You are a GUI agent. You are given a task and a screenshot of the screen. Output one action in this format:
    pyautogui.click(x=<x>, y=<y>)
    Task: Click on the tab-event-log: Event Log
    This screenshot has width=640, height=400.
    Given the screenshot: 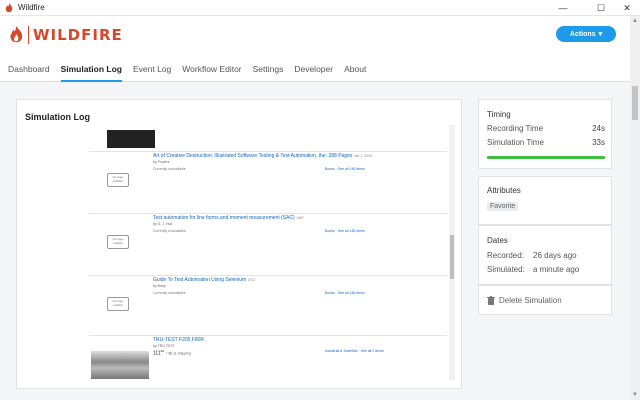 What is the action you would take?
    pyautogui.click(x=152, y=68)
    